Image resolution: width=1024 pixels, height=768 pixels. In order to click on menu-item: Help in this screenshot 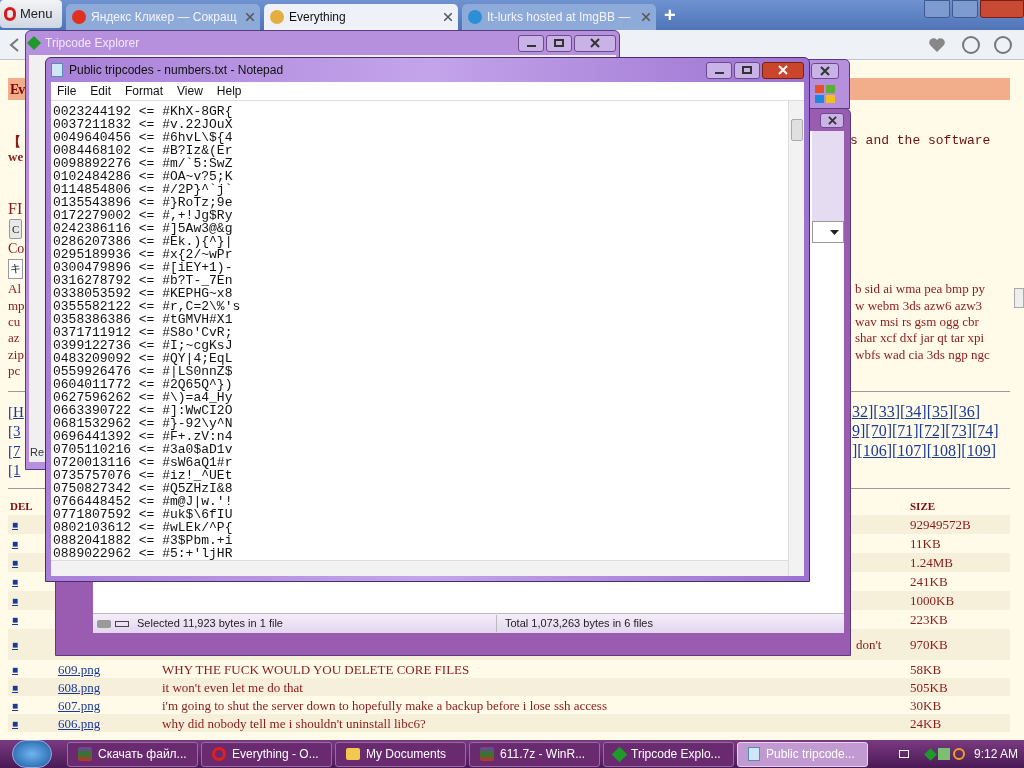, I will do `click(229, 91)`.